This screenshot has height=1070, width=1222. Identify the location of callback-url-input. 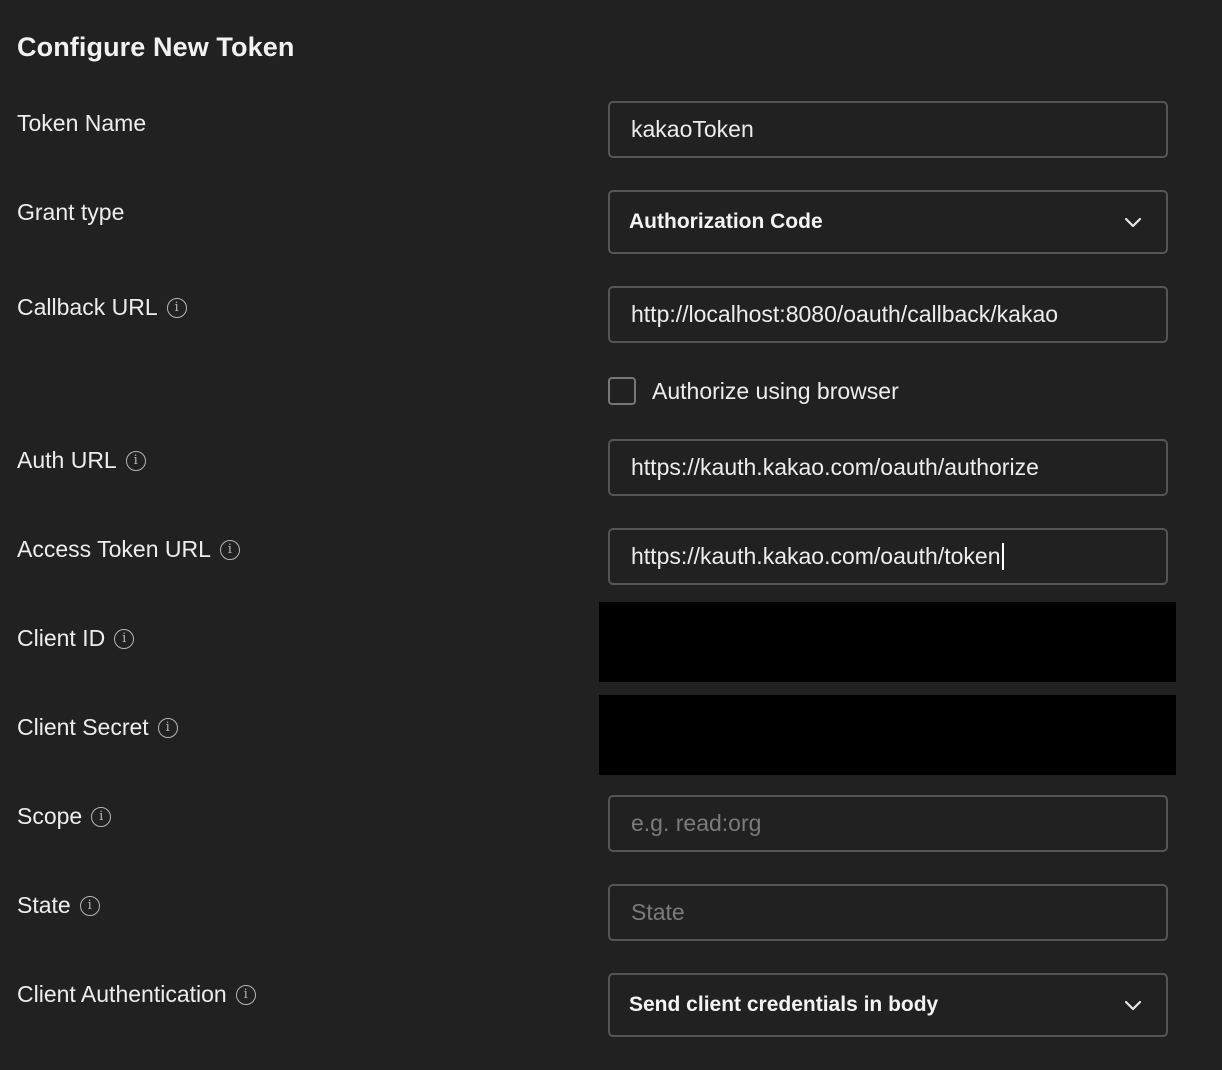
(888, 314).